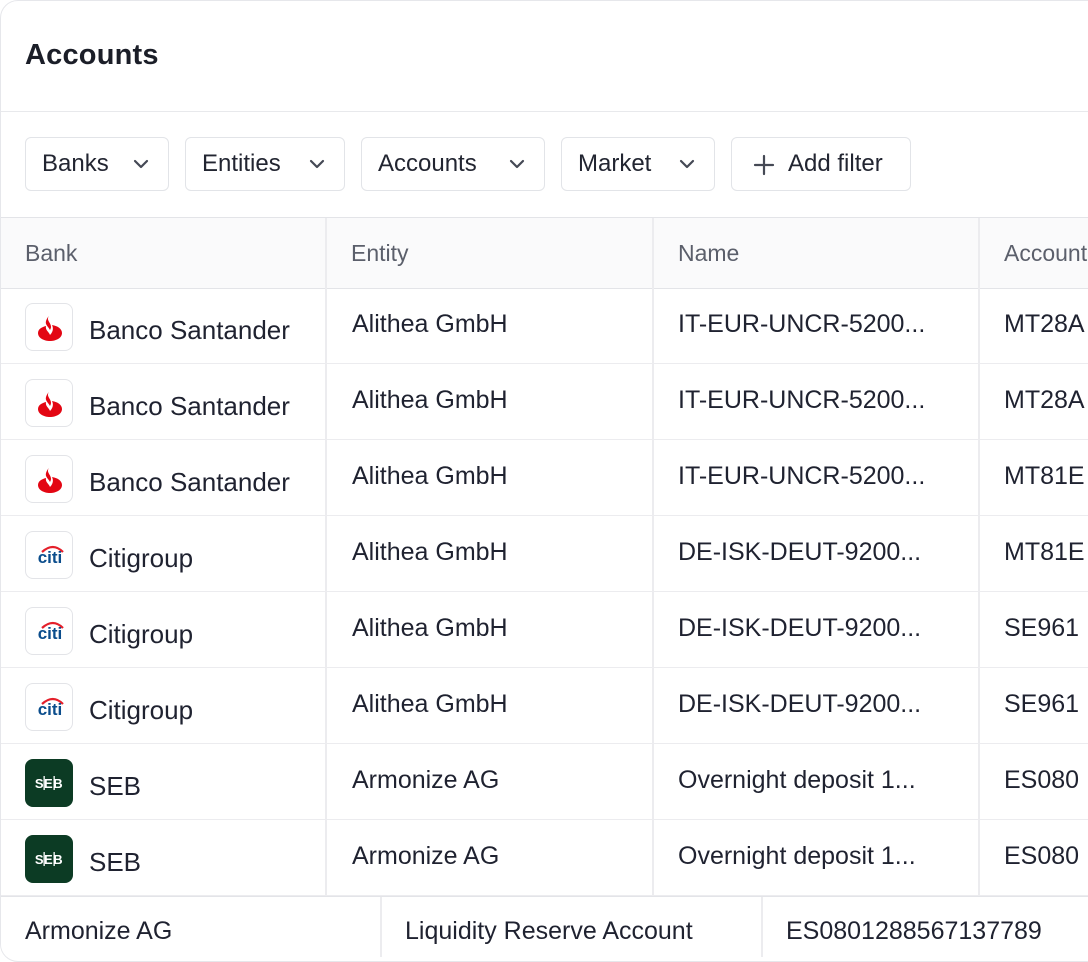  Describe the element at coordinates (380, 253) in the screenshot. I see `column-header-entity: Entity` at that location.